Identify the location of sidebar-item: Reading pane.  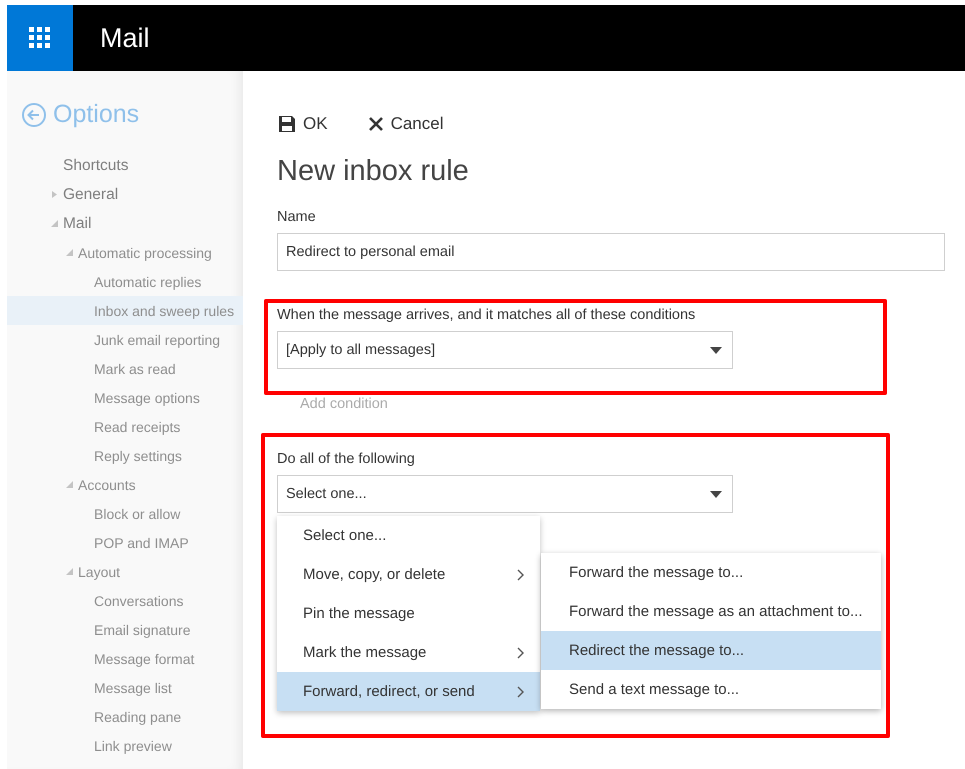
(125, 716).